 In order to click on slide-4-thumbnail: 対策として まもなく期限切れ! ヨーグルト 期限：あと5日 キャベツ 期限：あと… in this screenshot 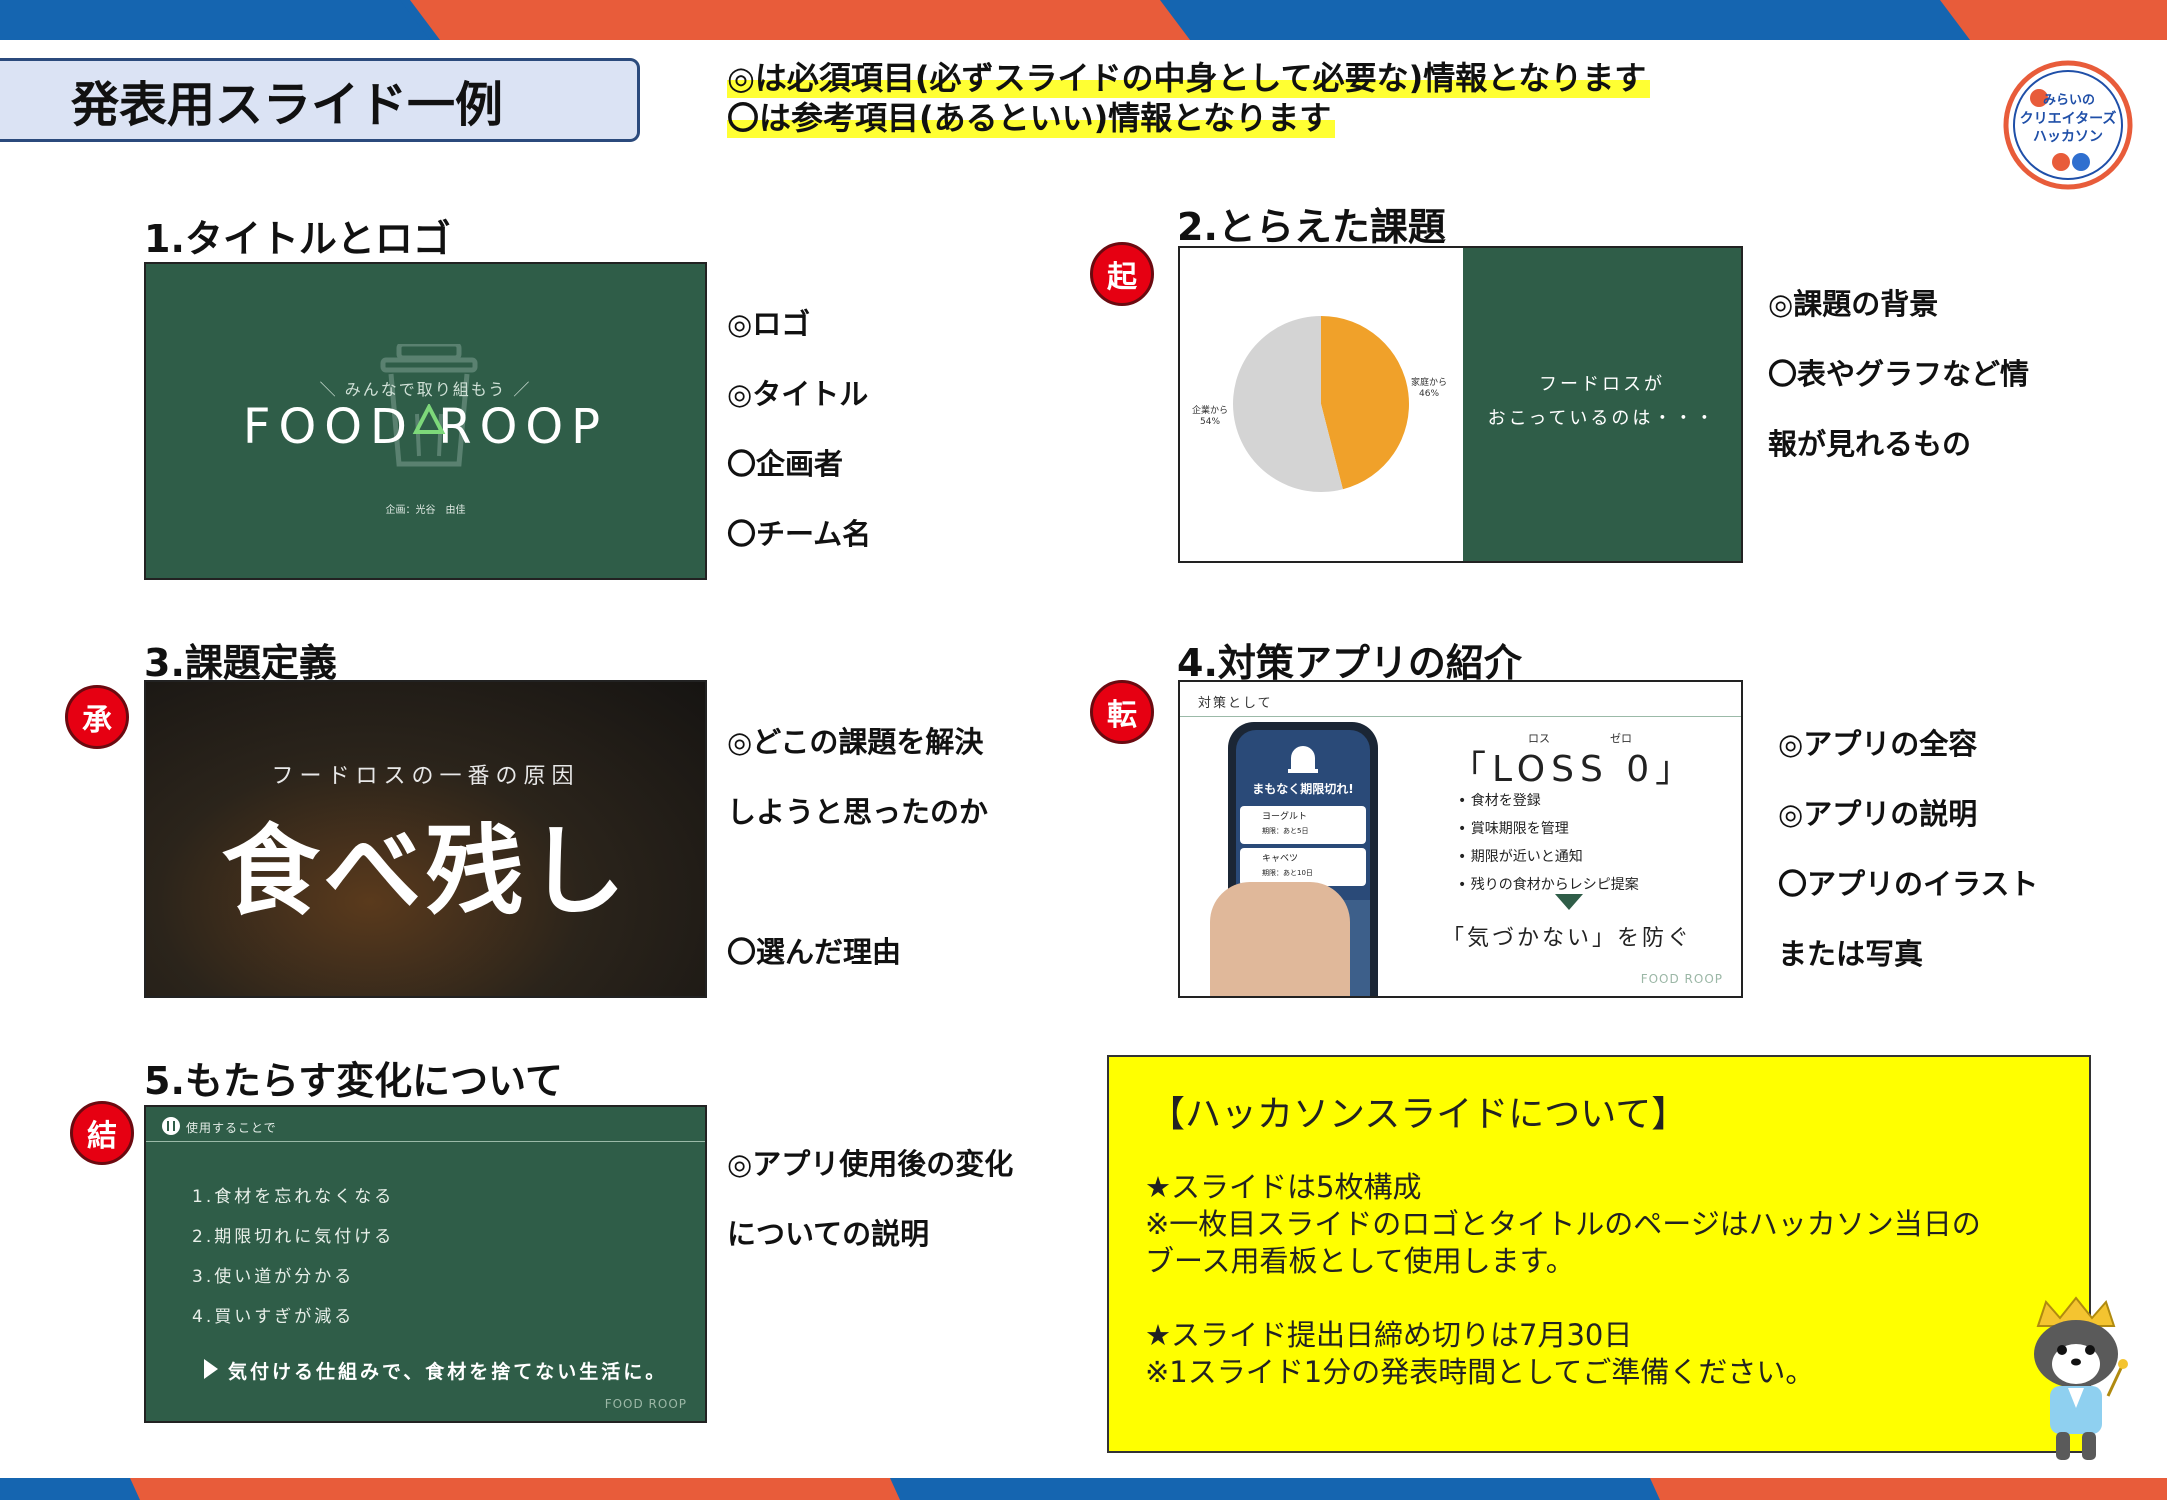, I will do `click(1460, 839)`.